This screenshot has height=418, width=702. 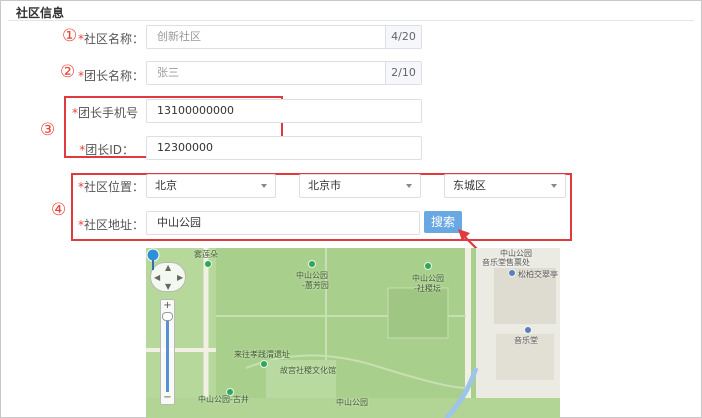 I want to click on zoom-out-button: −, so click(x=167, y=398).